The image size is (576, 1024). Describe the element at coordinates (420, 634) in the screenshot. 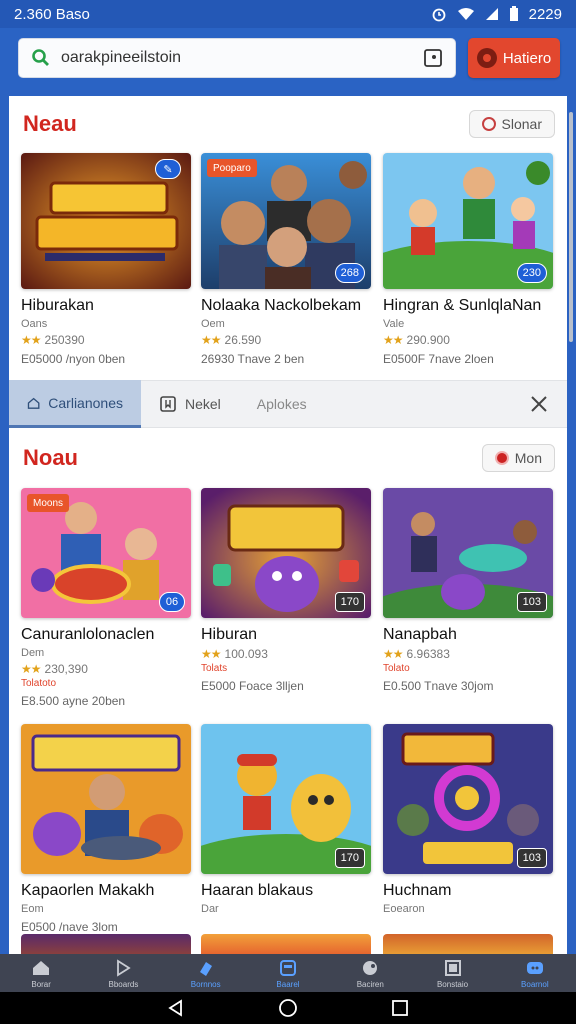

I see `card-title: Nanapbah` at that location.